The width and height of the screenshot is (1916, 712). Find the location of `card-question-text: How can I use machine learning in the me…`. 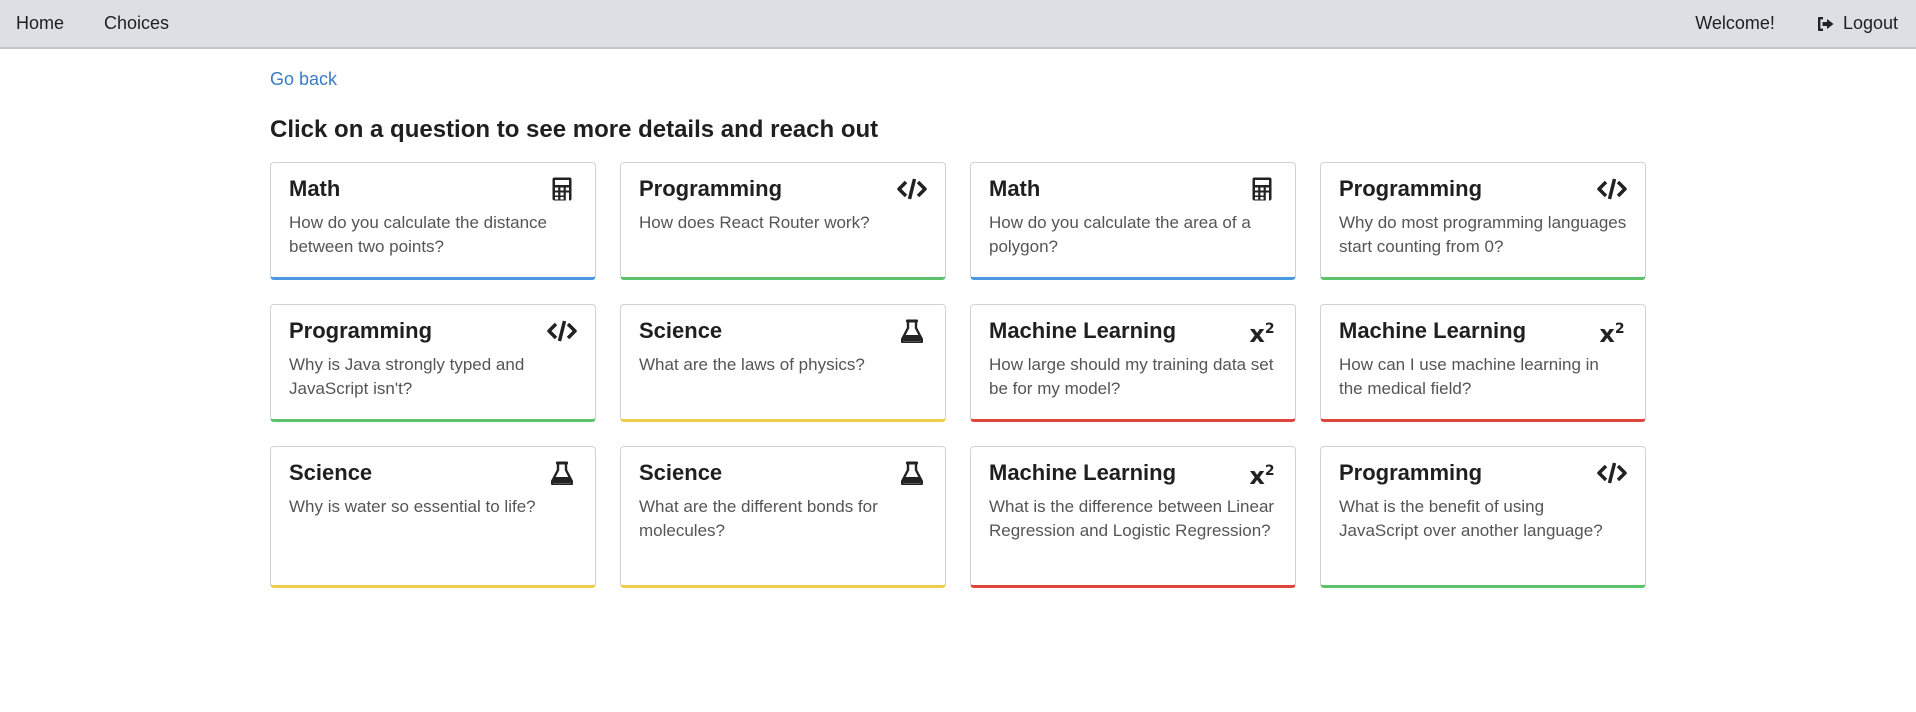

card-question-text: How can I use machine learning in the me… is located at coordinates (1469, 376).